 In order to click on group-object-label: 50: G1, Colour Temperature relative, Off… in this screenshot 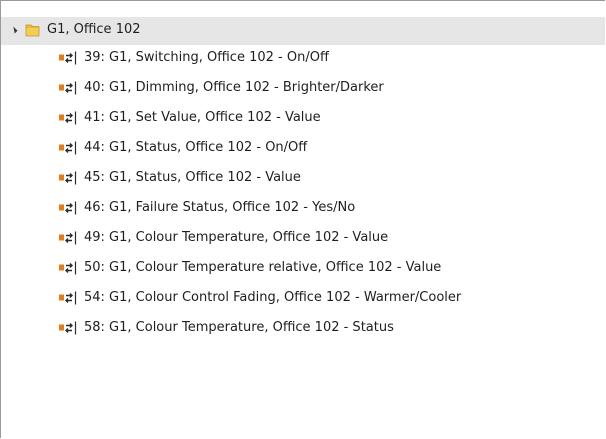, I will do `click(263, 267)`.